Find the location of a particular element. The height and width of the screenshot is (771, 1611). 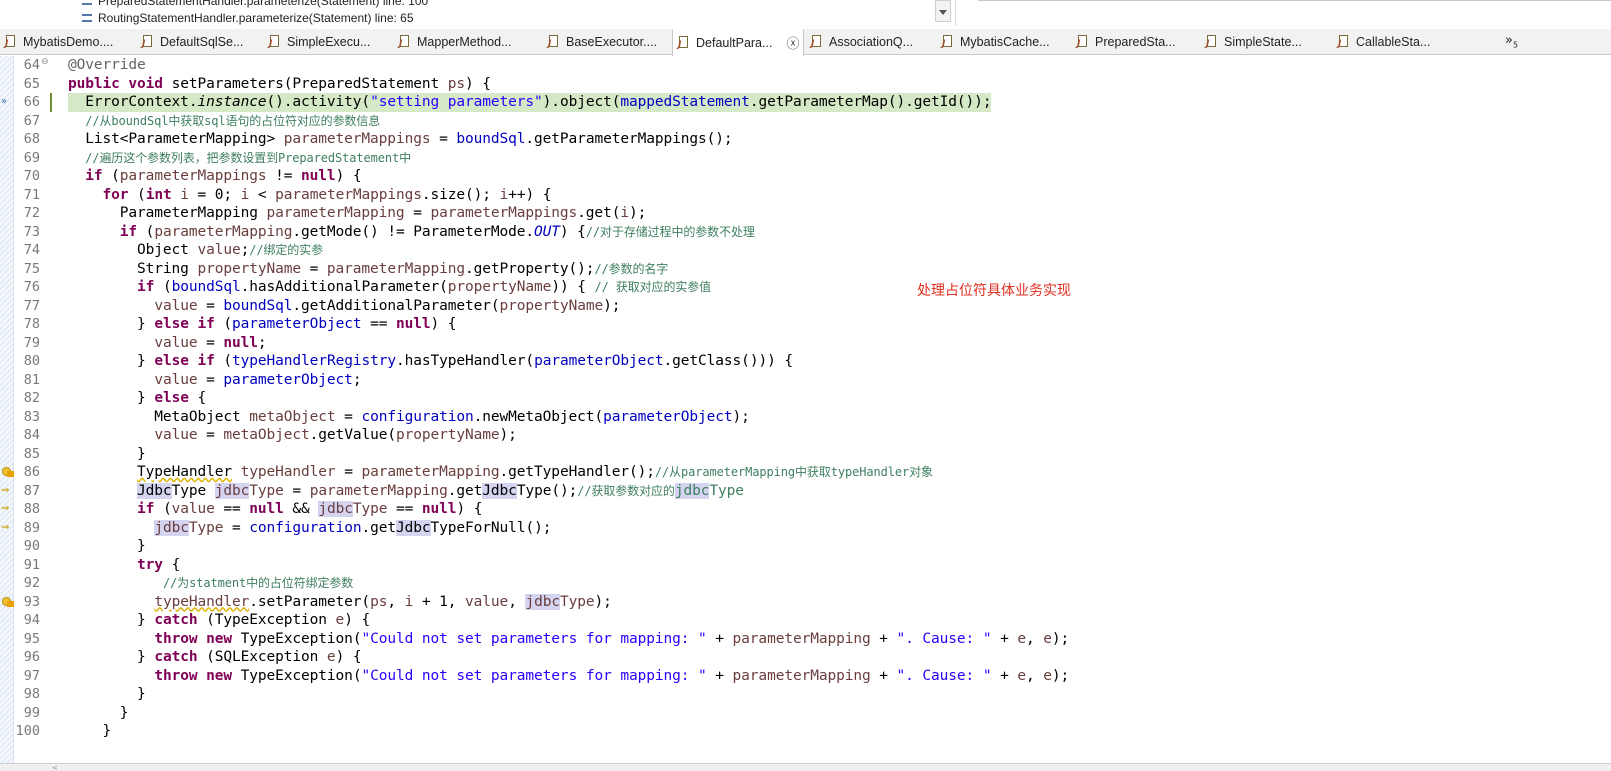

horizontal-scrollbar: < is located at coordinates (805, 767).